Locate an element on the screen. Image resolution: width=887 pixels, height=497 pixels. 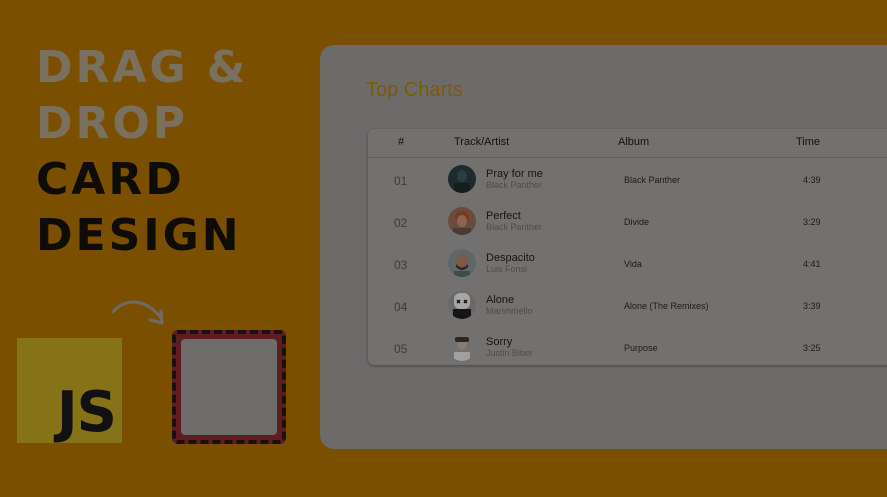
header-time: Time is located at coordinates (808, 142).